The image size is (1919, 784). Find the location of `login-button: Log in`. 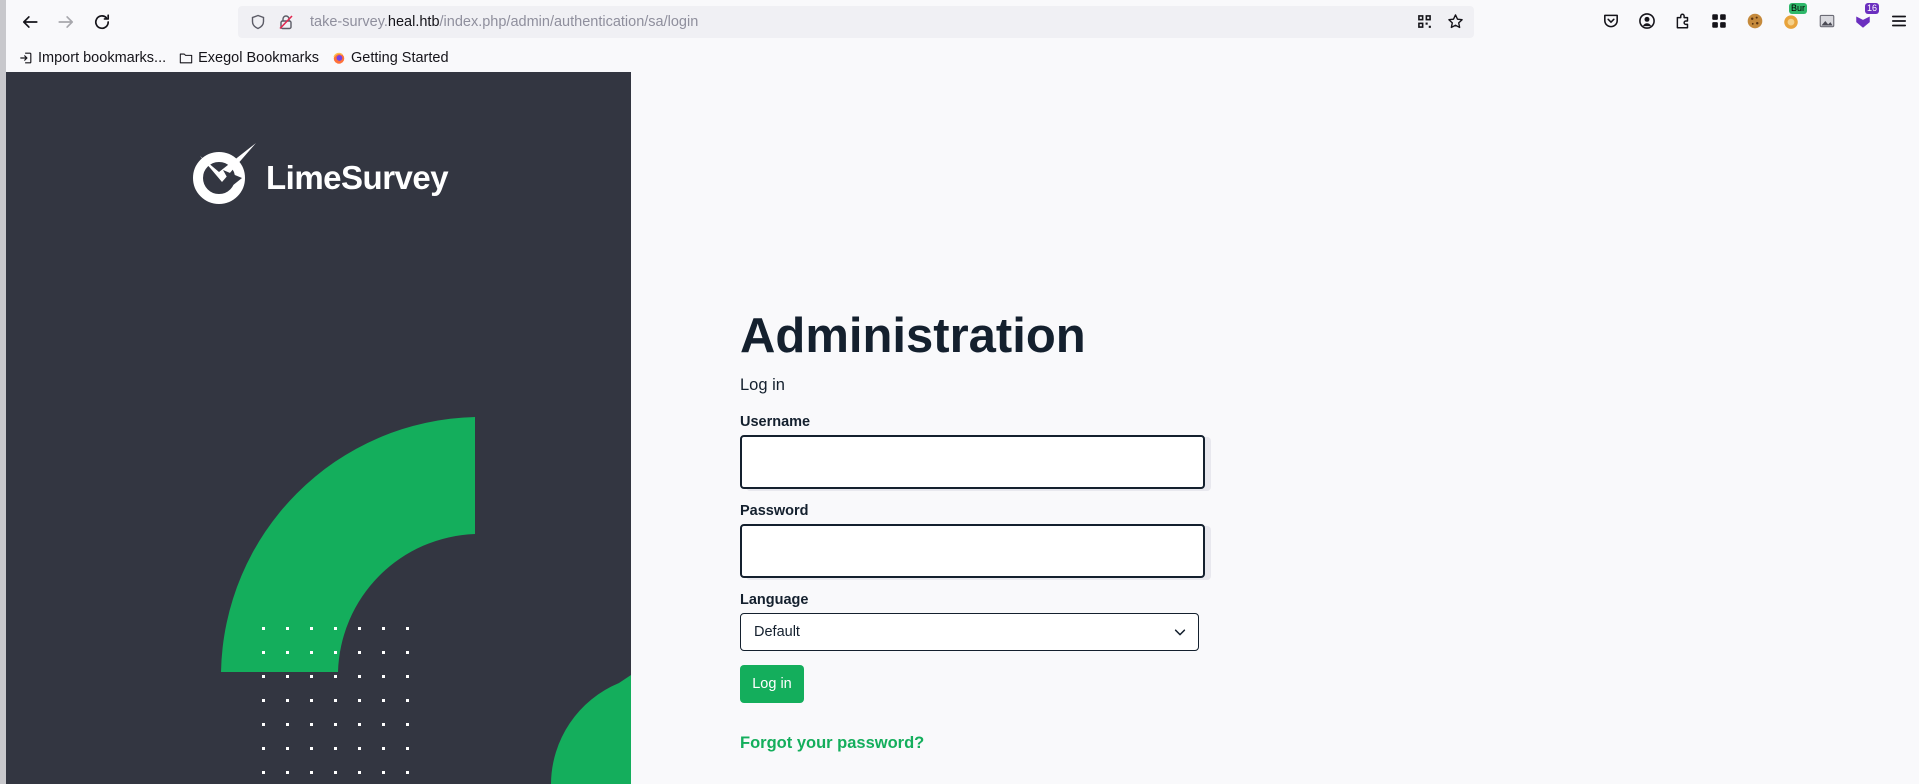

login-button: Log in is located at coordinates (772, 684).